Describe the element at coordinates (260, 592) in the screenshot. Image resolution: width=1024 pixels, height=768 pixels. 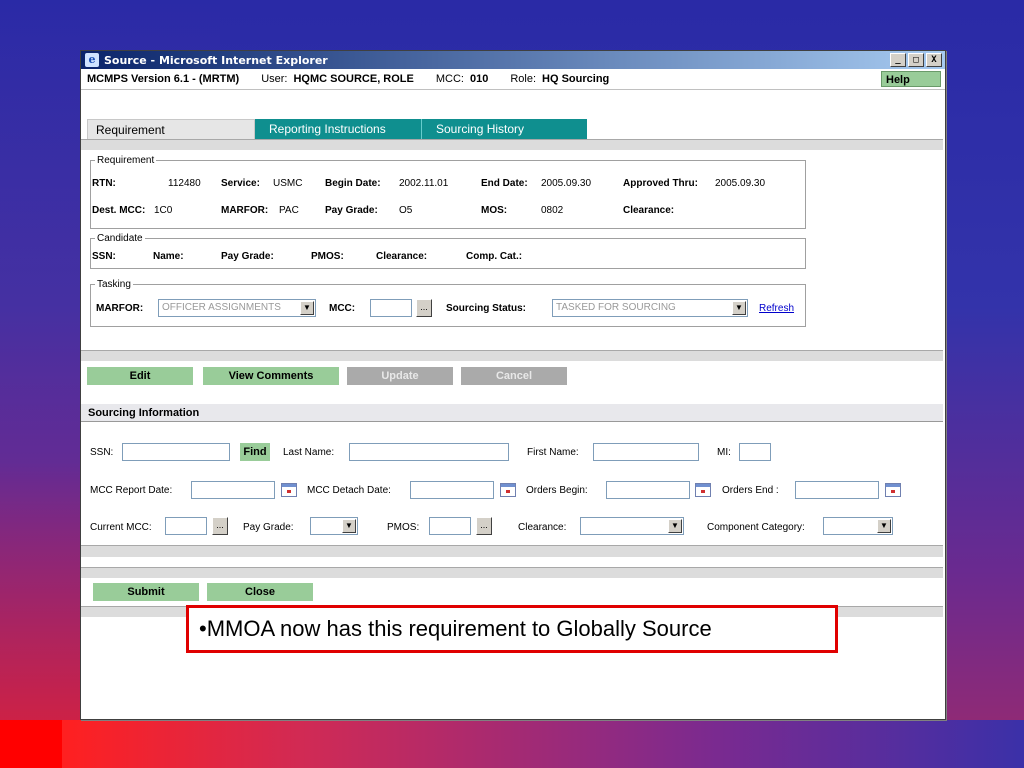
I see `close-button: Close` at that location.